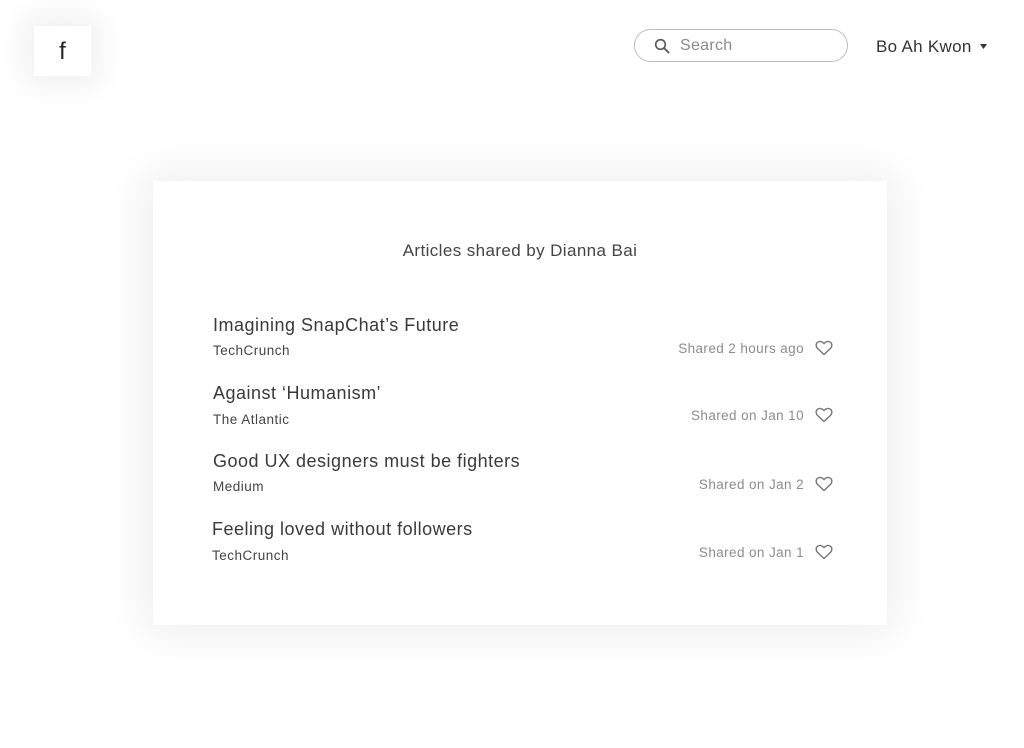 The width and height of the screenshot is (1024, 748). Describe the element at coordinates (741, 348) in the screenshot. I see `shared-time: Shared 2 hours ago` at that location.